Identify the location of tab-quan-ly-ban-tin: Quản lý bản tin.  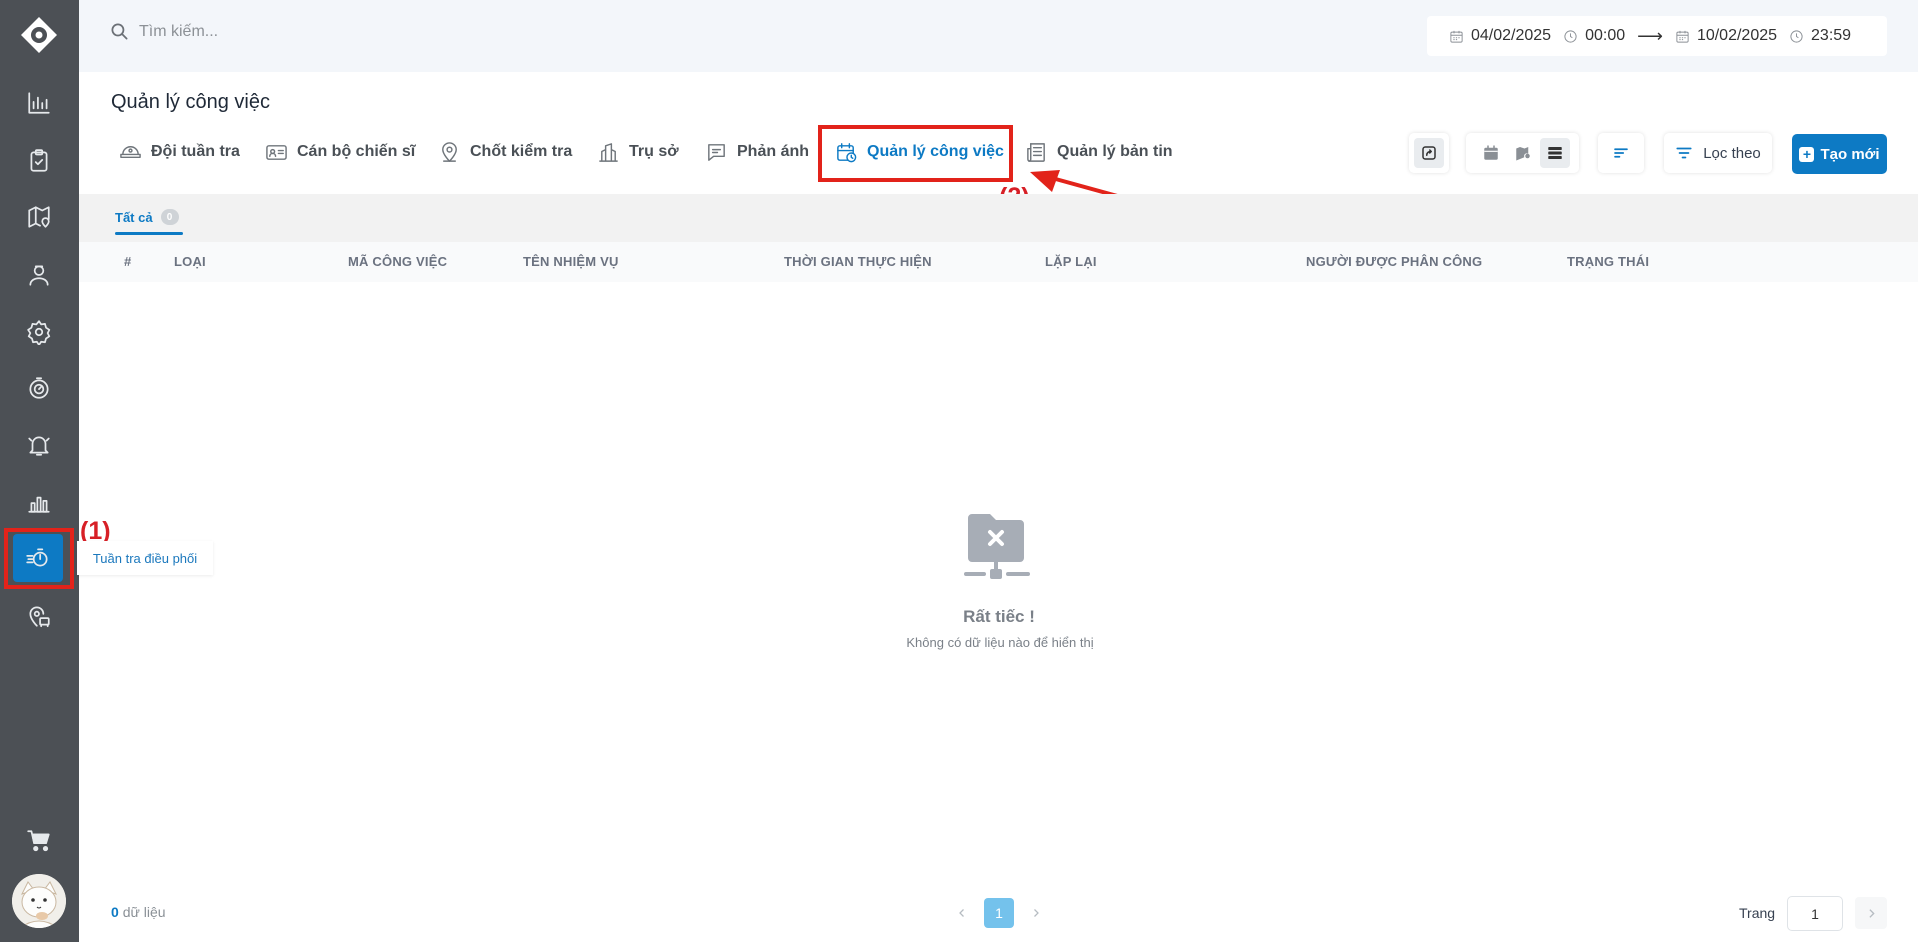
(1099, 152).